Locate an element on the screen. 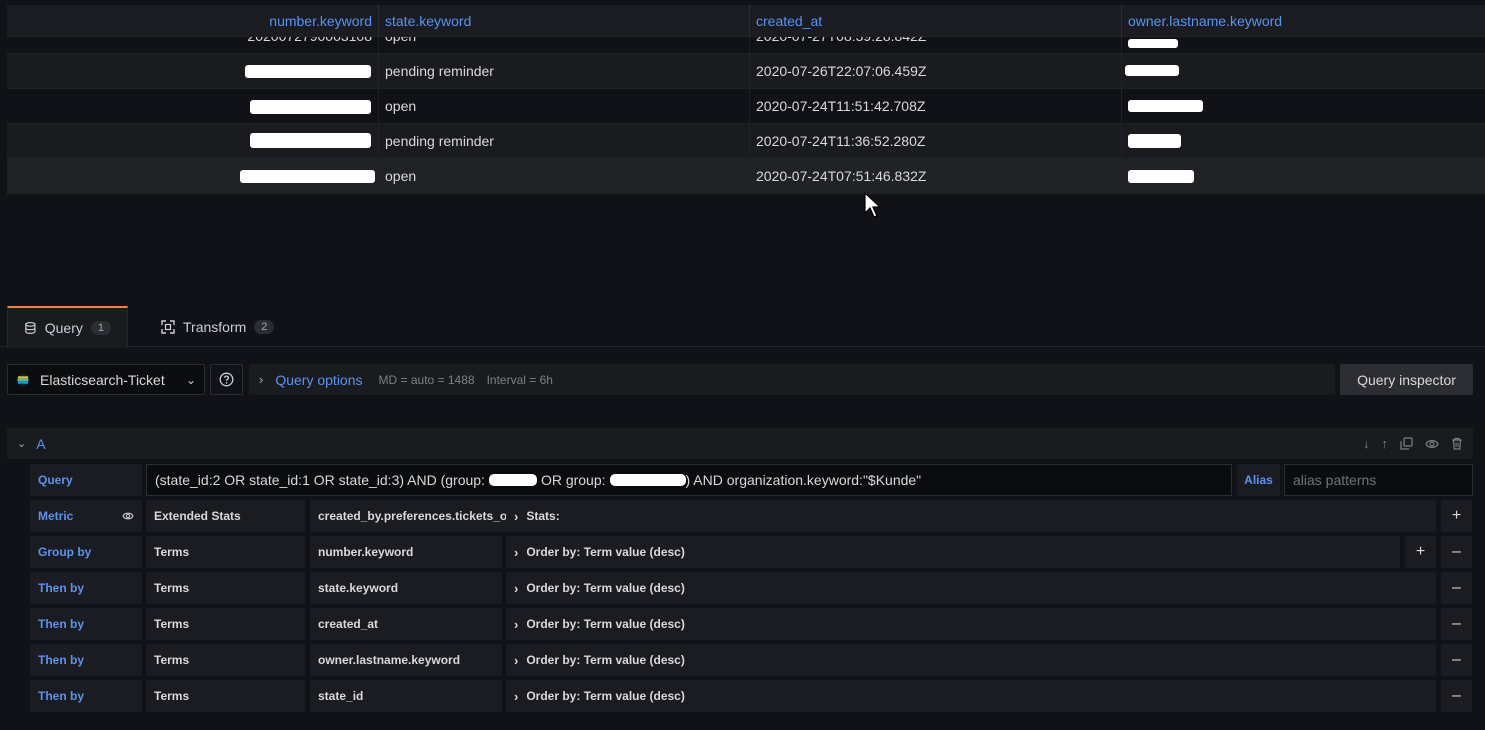 The height and width of the screenshot is (730, 1485). query-options-interval: Interval = 6h is located at coordinates (519, 379).